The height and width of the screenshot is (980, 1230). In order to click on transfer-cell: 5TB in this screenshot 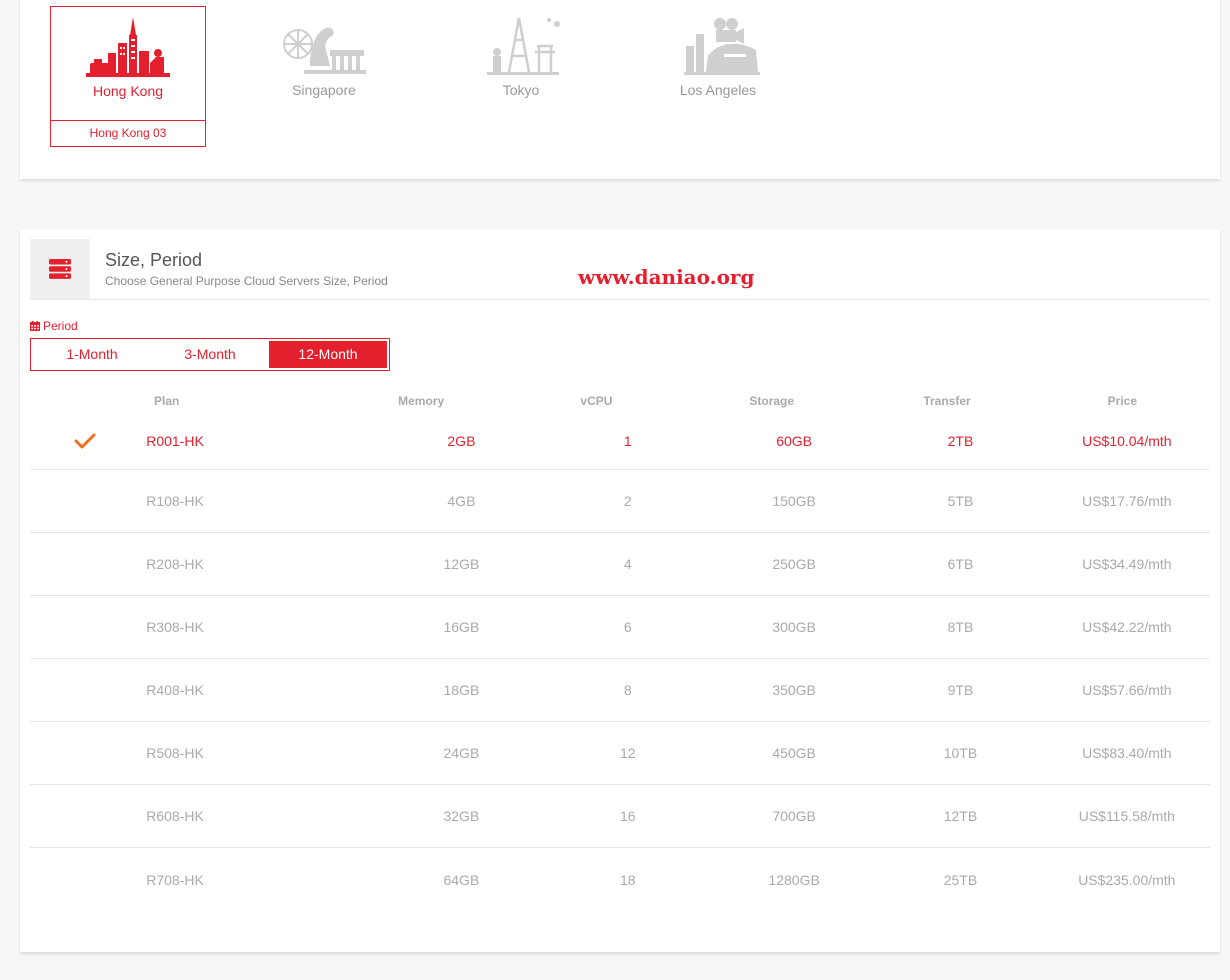, I will do `click(960, 501)`.